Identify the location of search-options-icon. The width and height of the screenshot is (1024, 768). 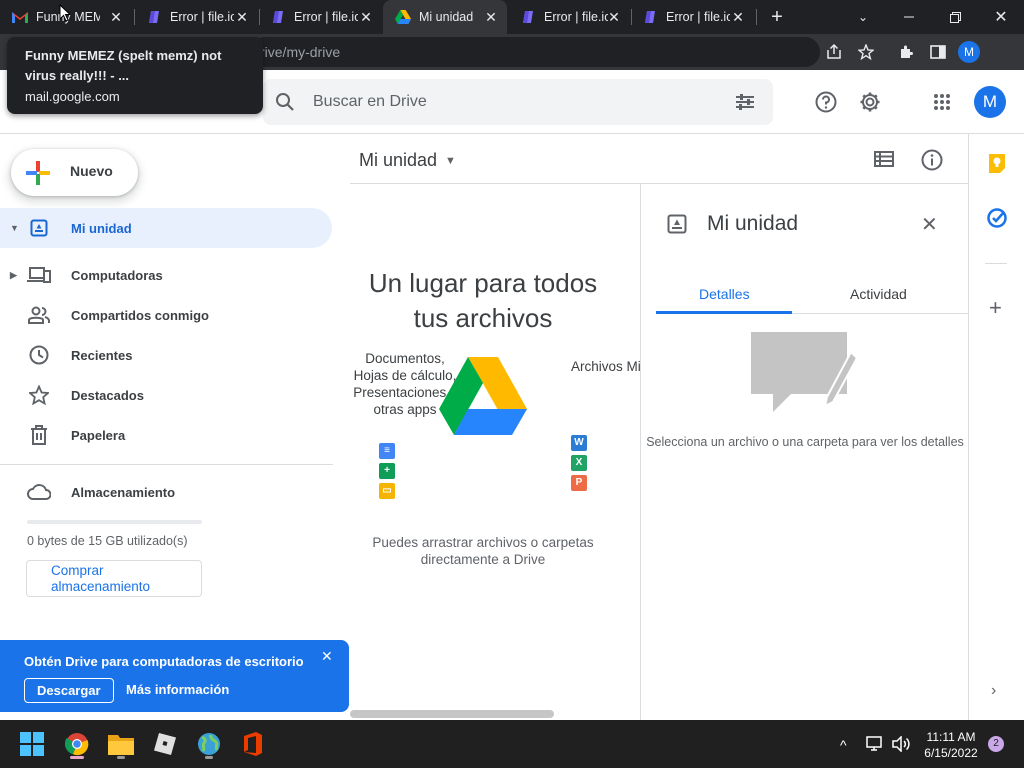
(745, 104).